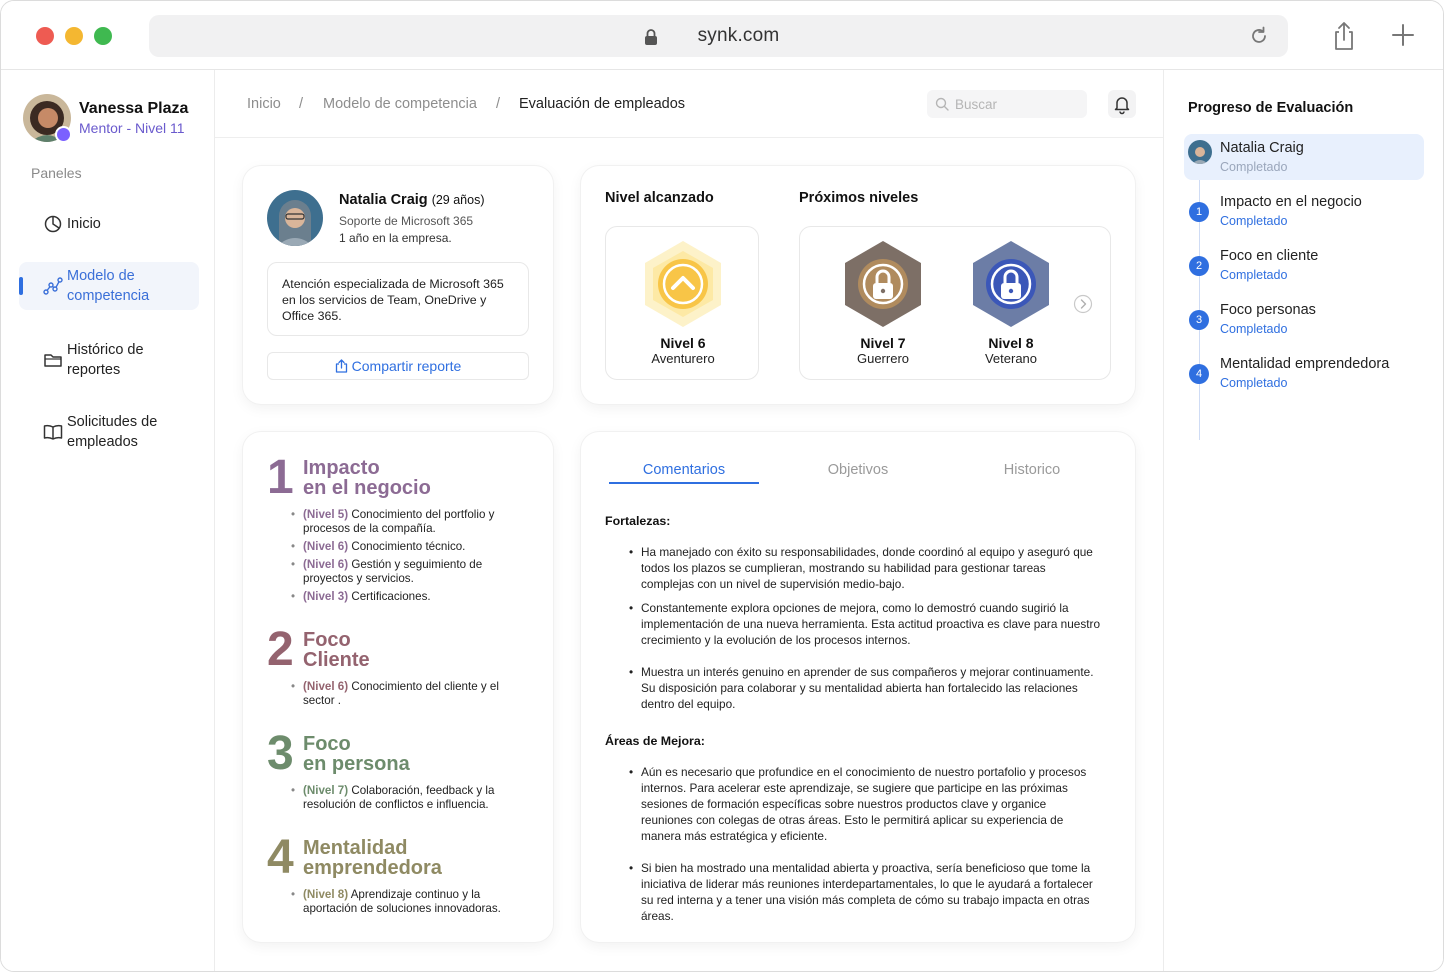 The width and height of the screenshot is (1444, 972). What do you see at coordinates (1199, 320) in the screenshot?
I see `step-number: 3` at bounding box center [1199, 320].